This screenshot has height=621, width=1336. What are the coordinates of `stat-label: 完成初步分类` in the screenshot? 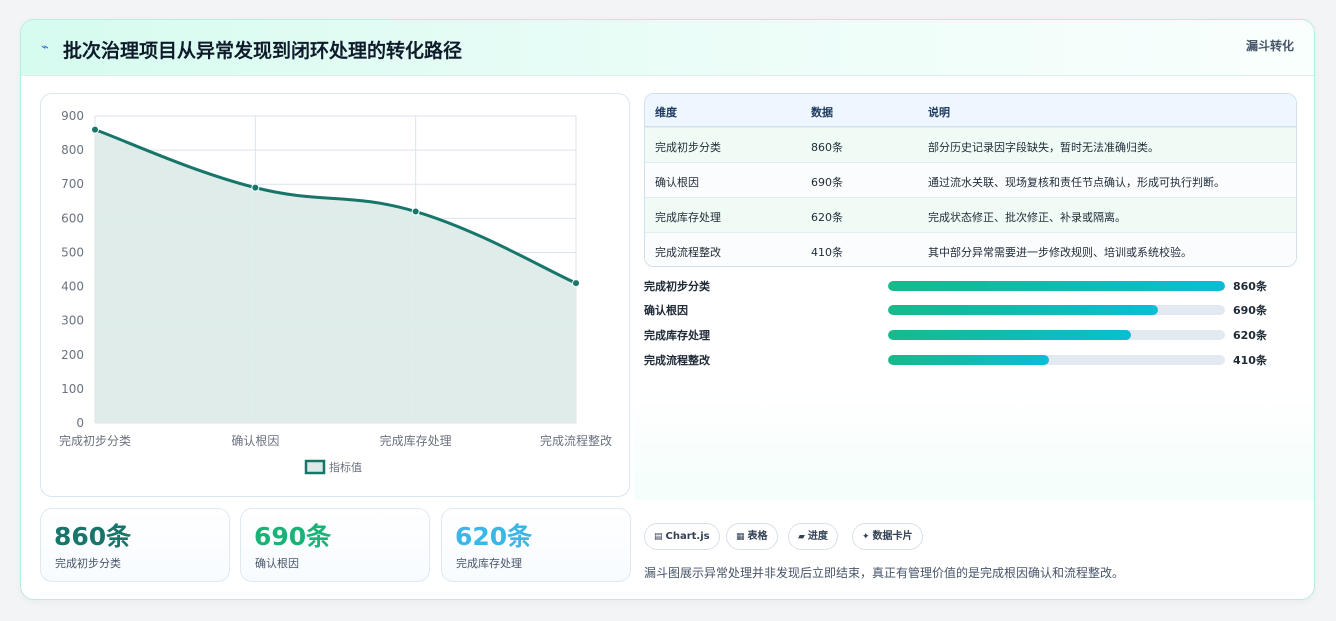 It's located at (88, 563).